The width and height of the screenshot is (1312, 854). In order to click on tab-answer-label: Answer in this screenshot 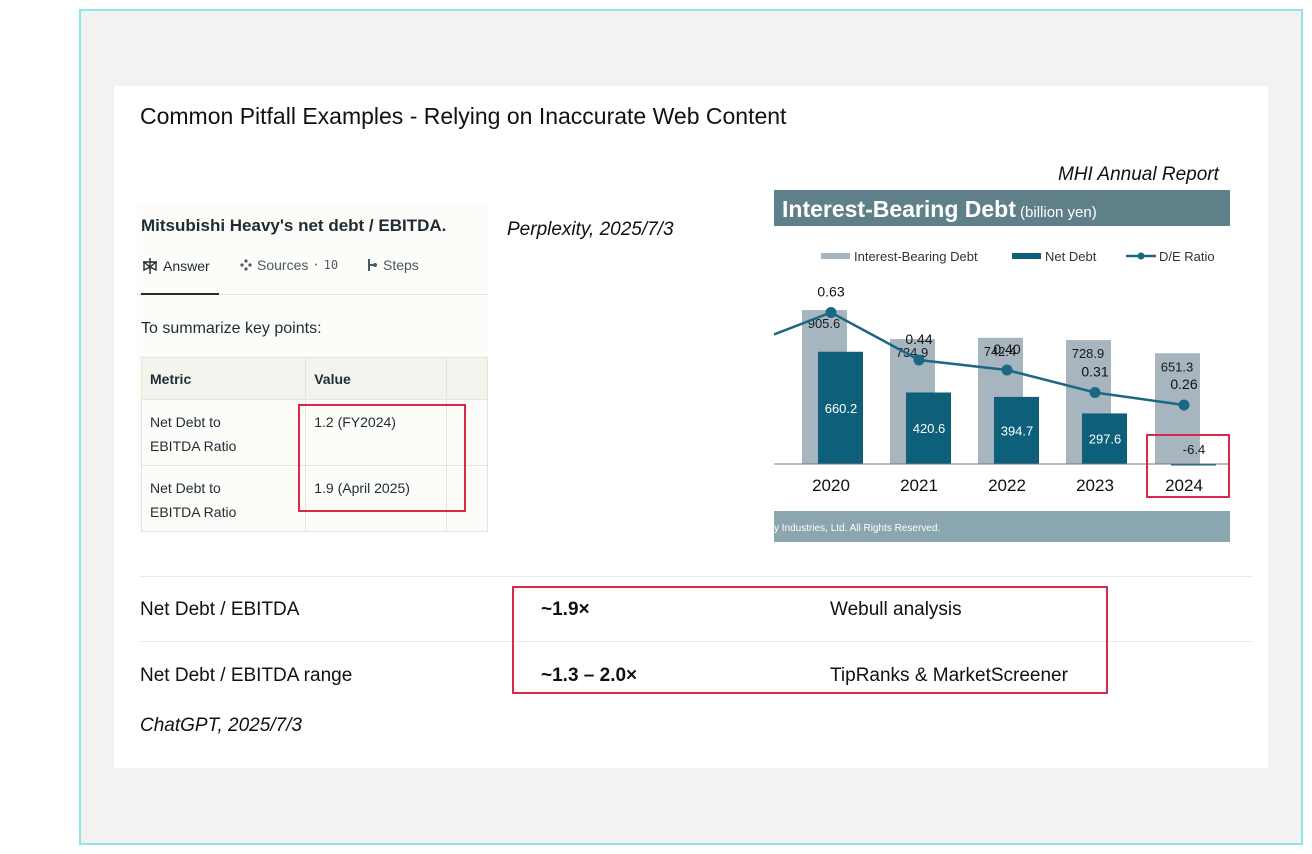, I will do `click(186, 266)`.